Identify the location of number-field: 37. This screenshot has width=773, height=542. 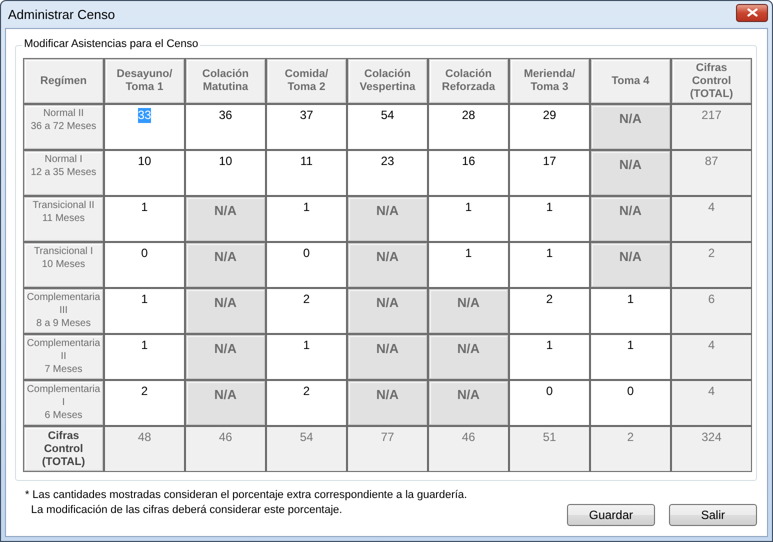
(306, 127).